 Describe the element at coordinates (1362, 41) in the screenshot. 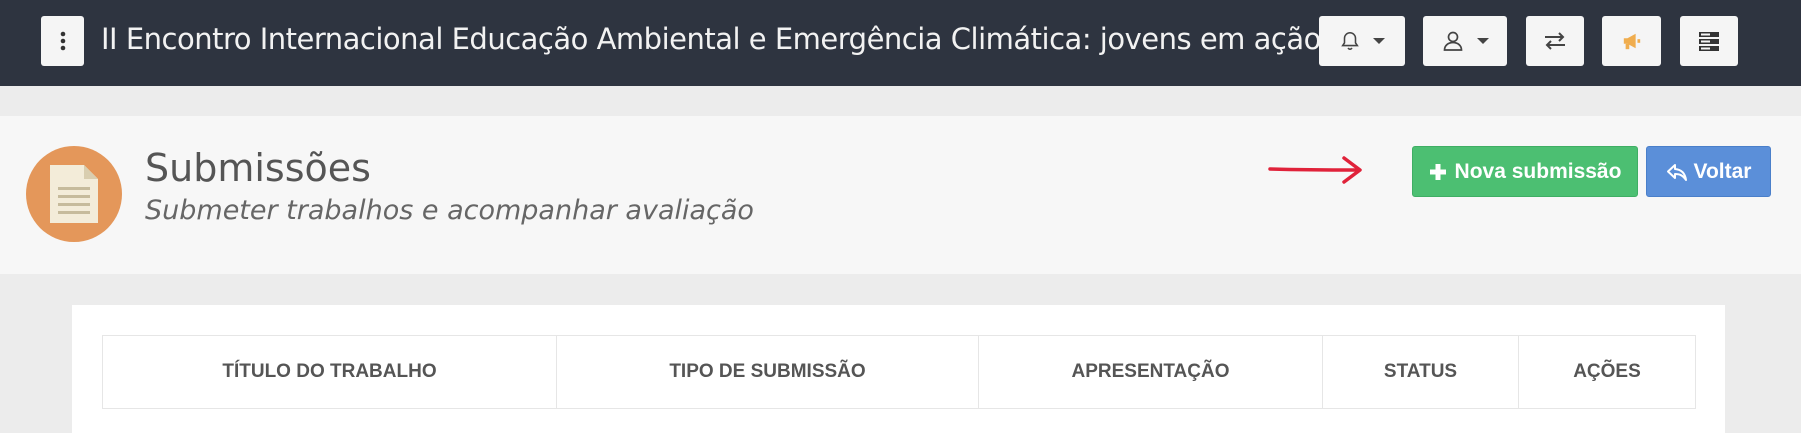

I see `notifications-button` at that location.